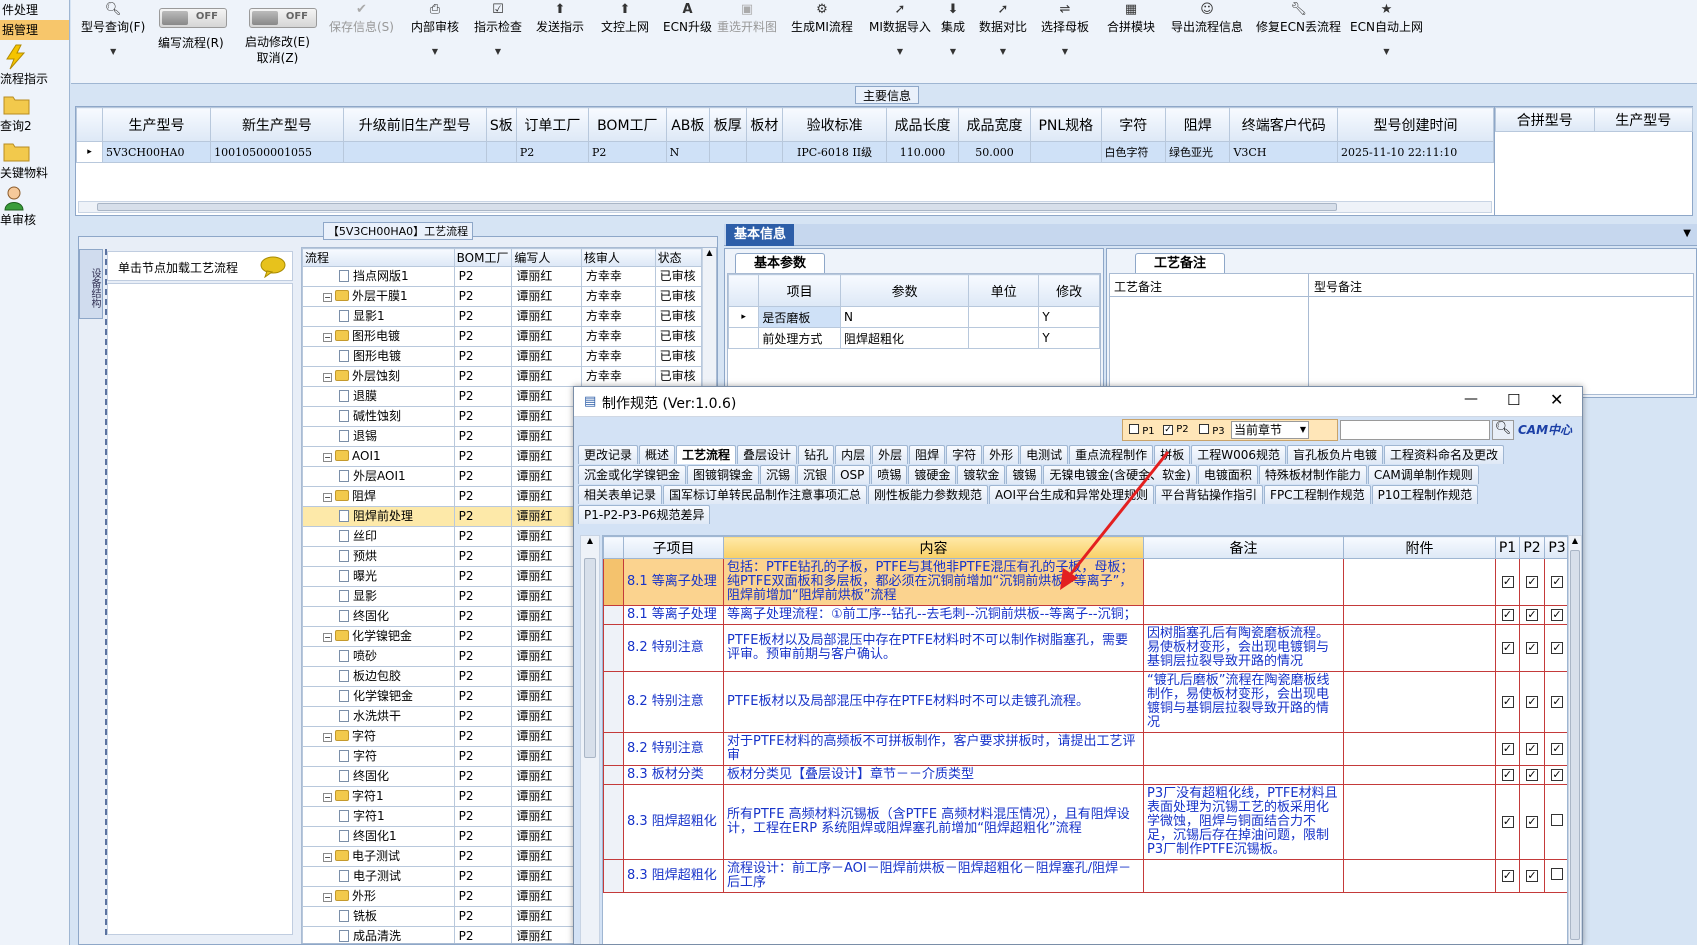 The height and width of the screenshot is (945, 1697). I want to click on spec-tab: 钻孔, so click(816, 454).